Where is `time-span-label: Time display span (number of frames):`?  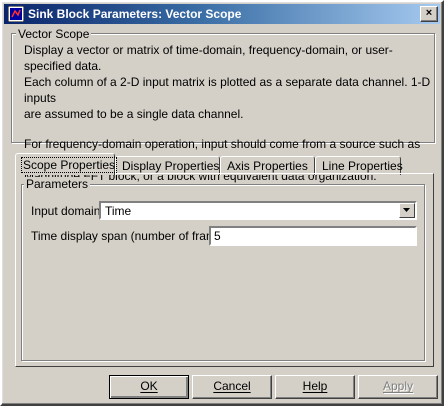
time-span-label: Time display span (number of frames): is located at coordinates (133, 236).